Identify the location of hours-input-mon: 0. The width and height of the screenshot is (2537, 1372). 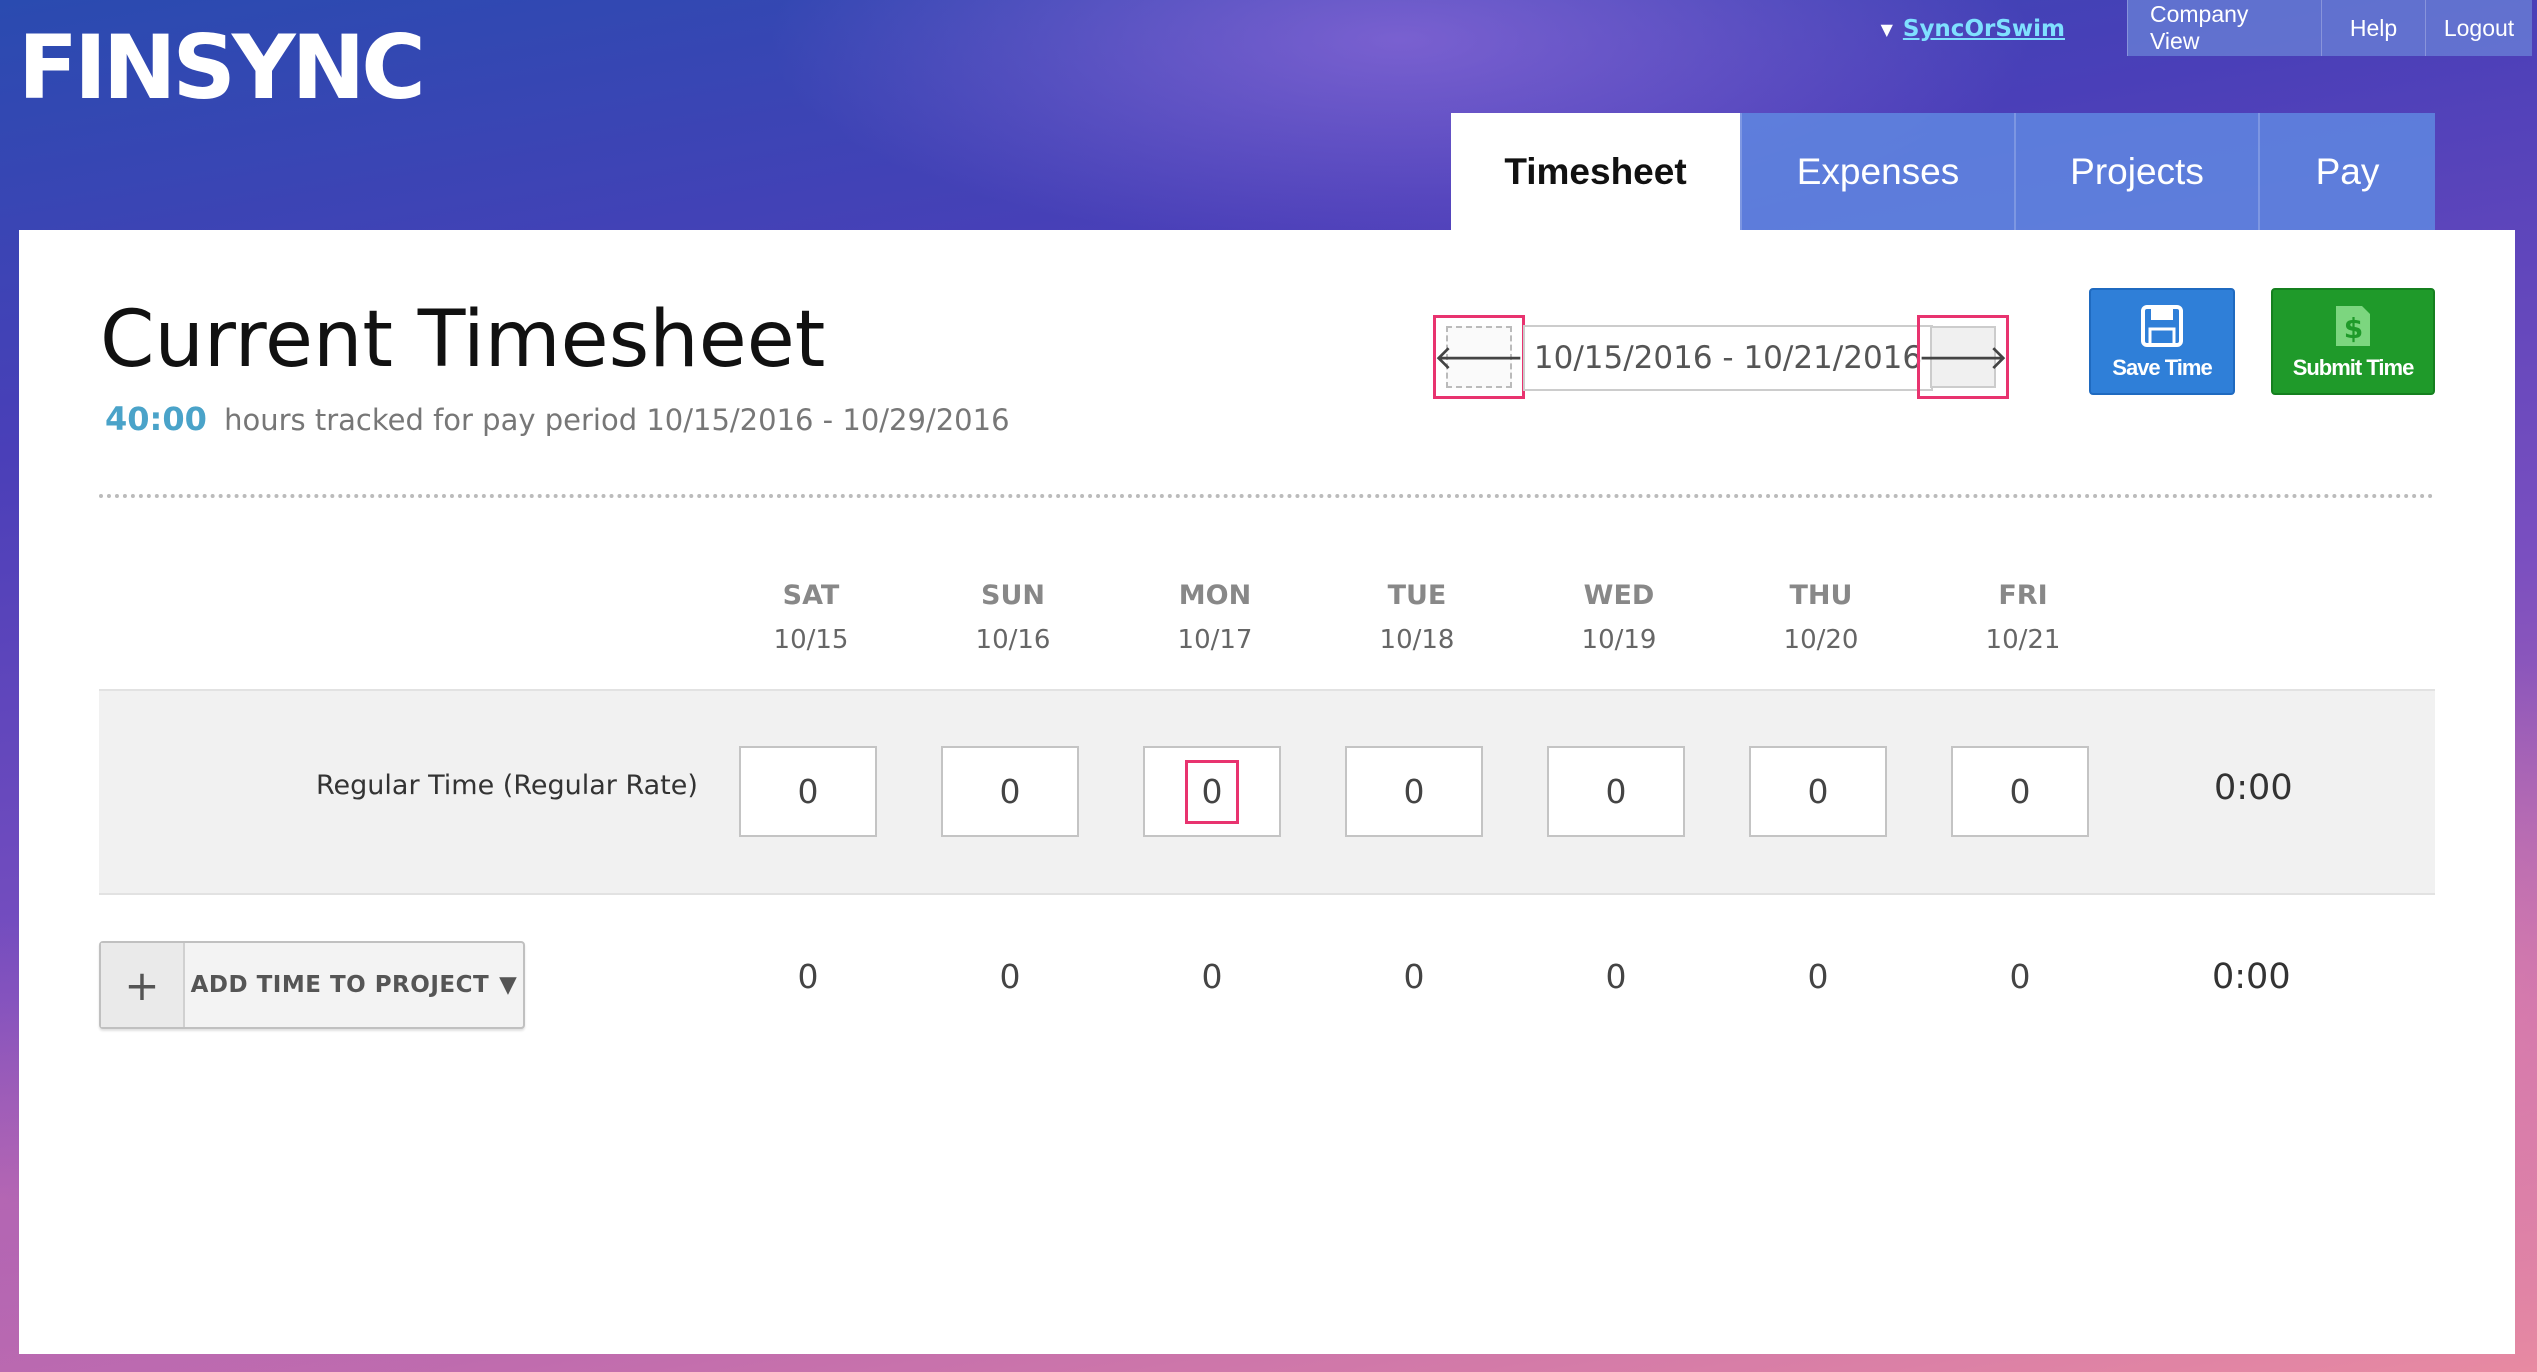
(1212, 791).